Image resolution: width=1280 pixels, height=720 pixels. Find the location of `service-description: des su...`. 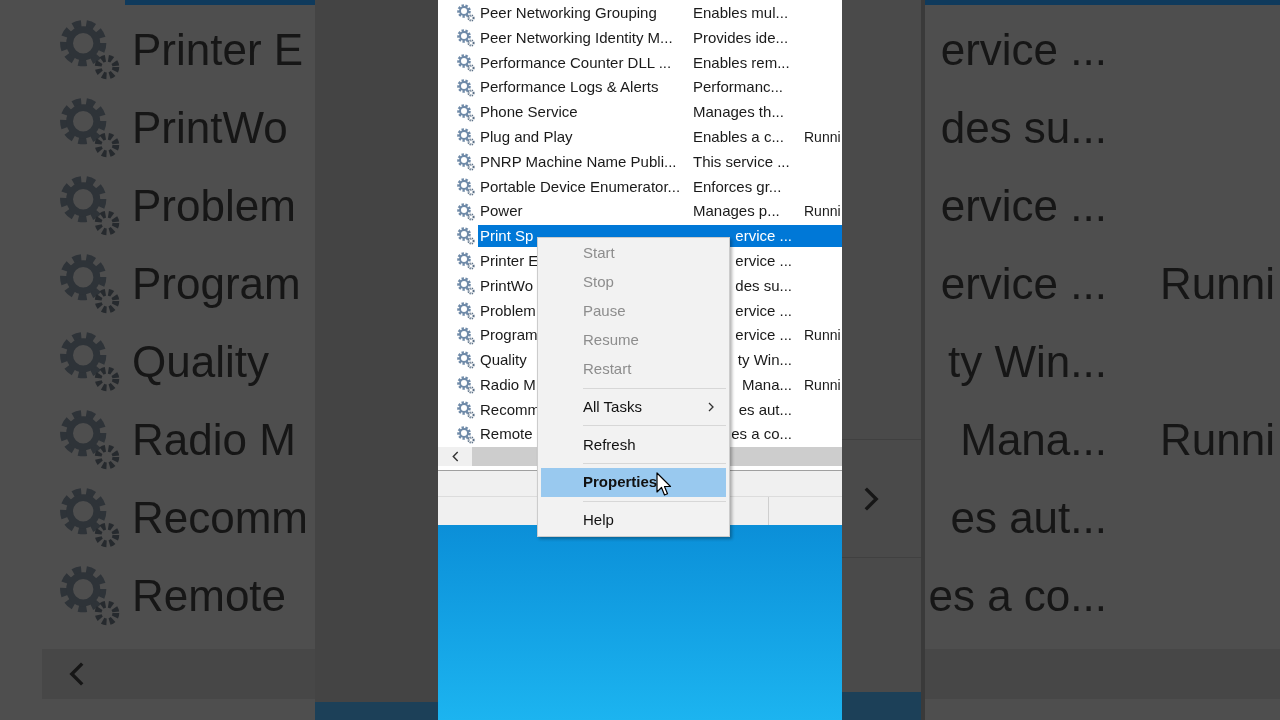

service-description: des su... is located at coordinates (1023, 128).